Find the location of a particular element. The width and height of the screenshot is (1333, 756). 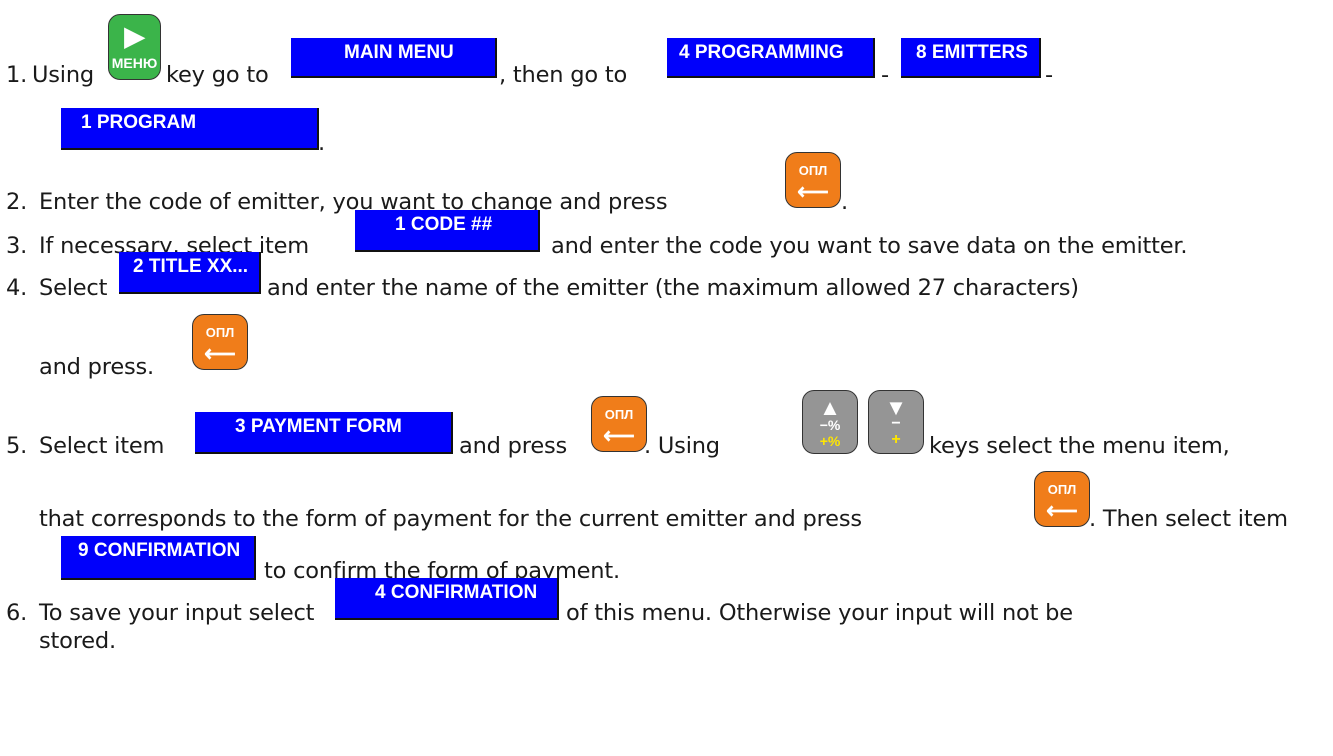

step-5-text-b: and press is located at coordinates (513, 446).